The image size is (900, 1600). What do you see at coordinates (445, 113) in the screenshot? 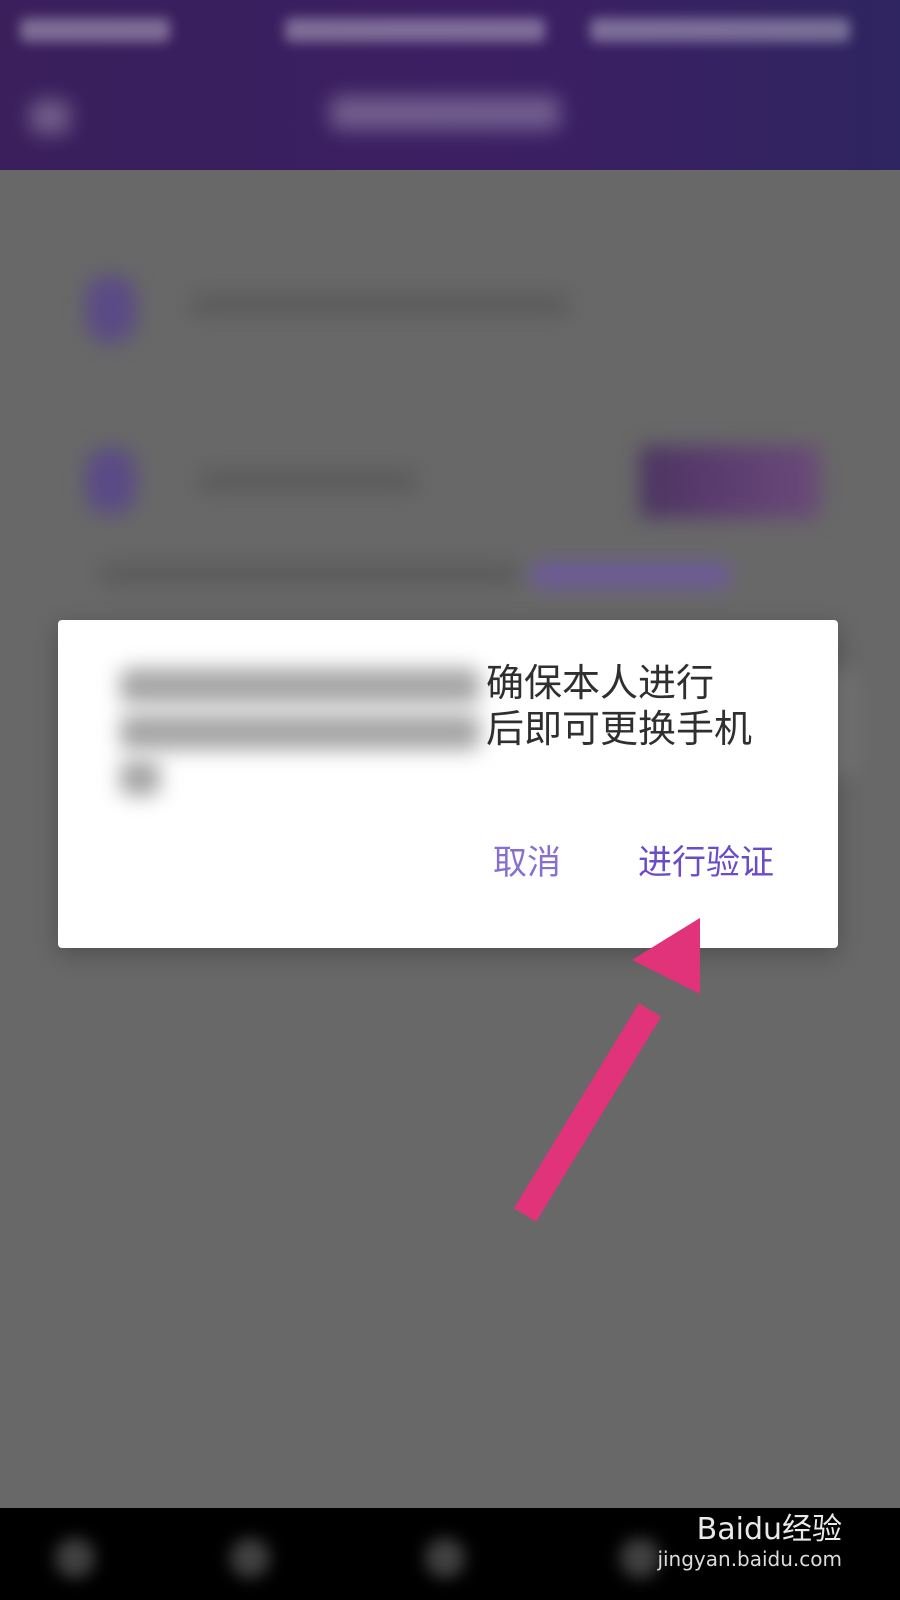
I see `page-title-blurred` at bounding box center [445, 113].